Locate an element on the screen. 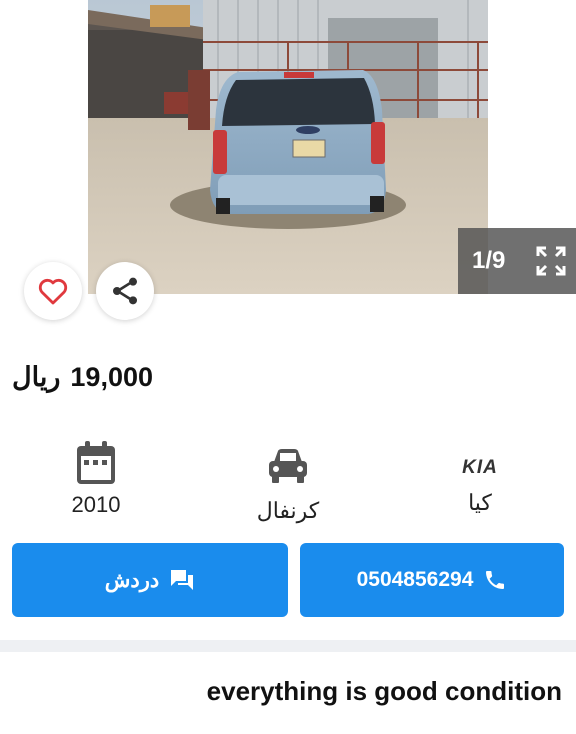 This screenshot has height=734, width=576. car-specs: 2010 كرنفال KIA كيا is located at coordinates (288, 481).